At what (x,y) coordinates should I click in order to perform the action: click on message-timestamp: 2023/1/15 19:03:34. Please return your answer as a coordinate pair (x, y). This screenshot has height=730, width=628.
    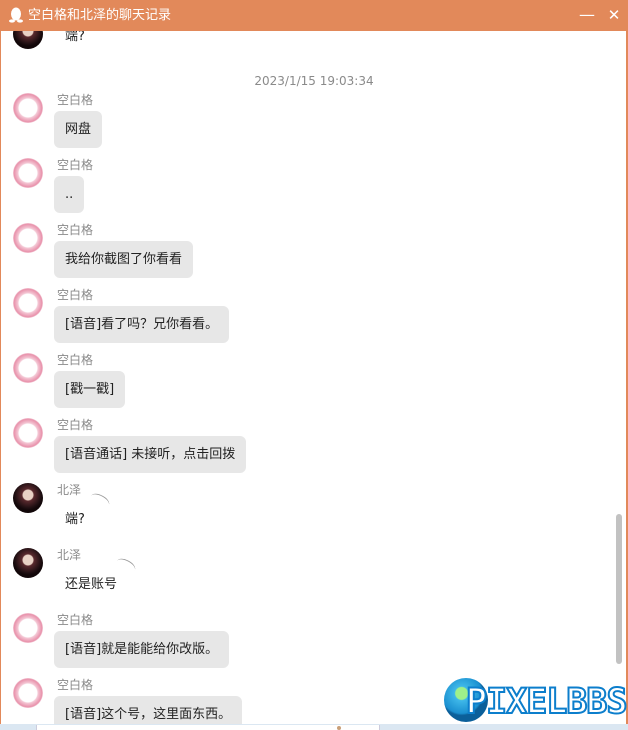
    Looking at the image, I should click on (314, 81).